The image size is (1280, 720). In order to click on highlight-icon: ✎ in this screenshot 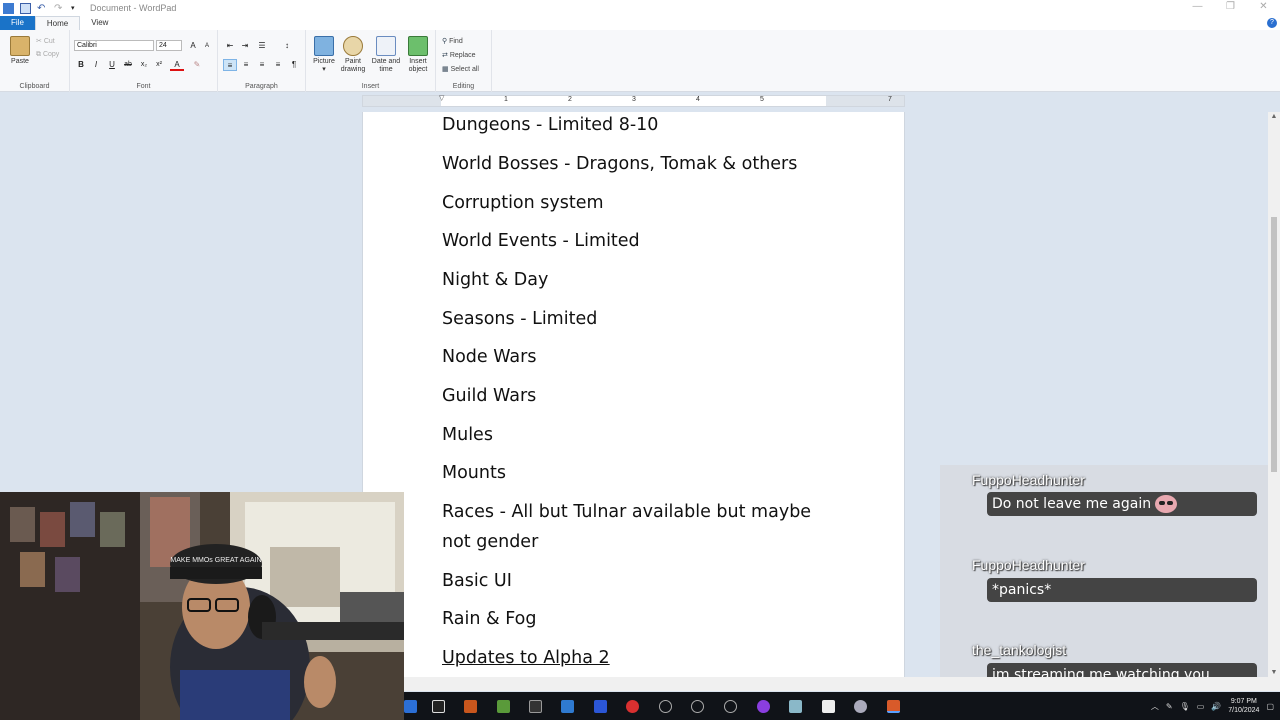, I will do `click(197, 65)`.